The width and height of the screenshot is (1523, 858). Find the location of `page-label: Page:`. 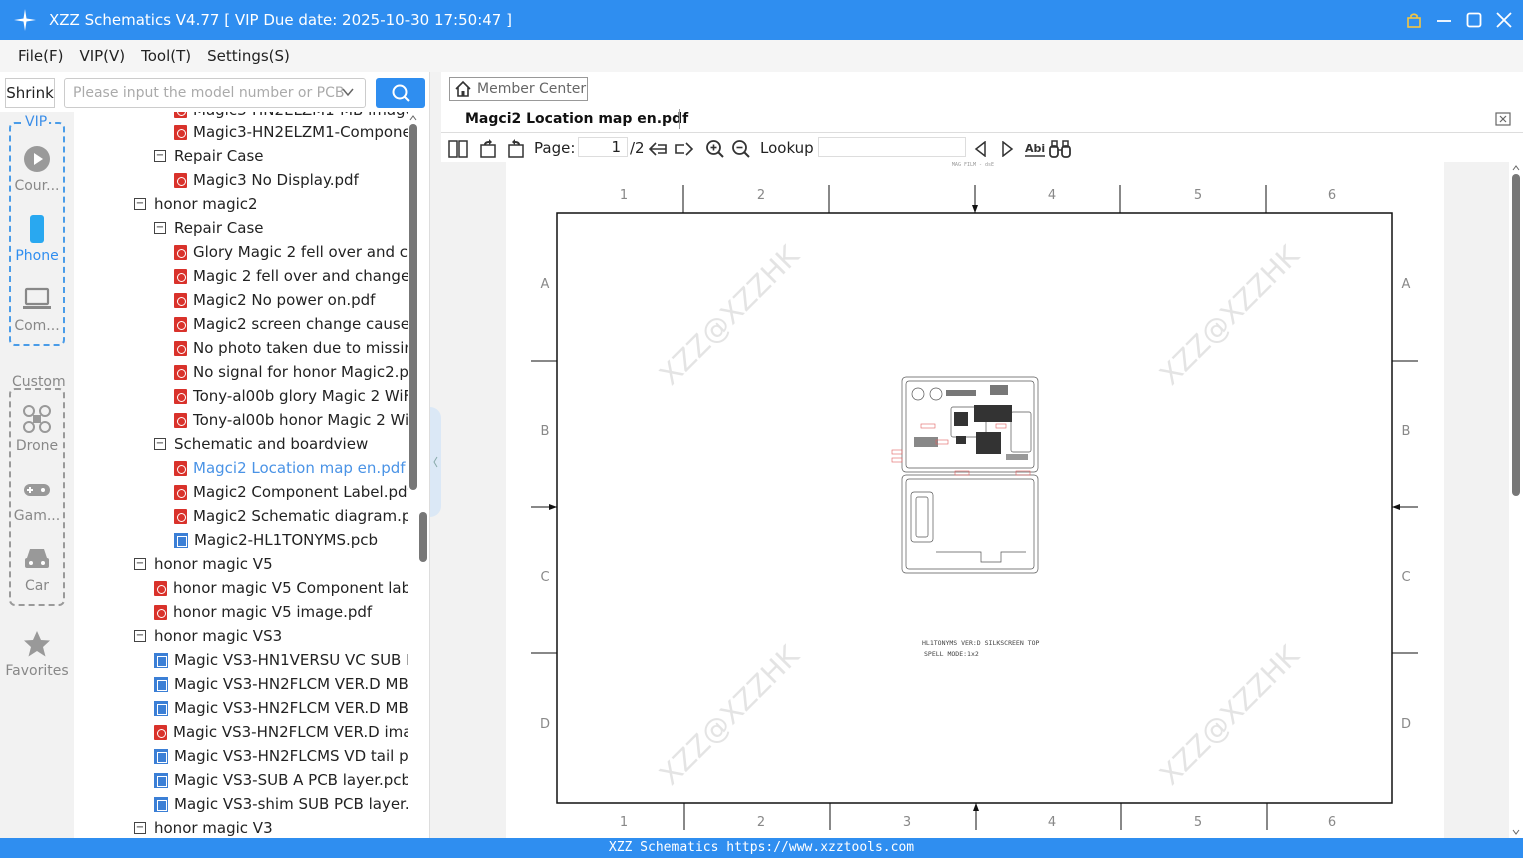

page-label: Page: is located at coordinates (555, 148).